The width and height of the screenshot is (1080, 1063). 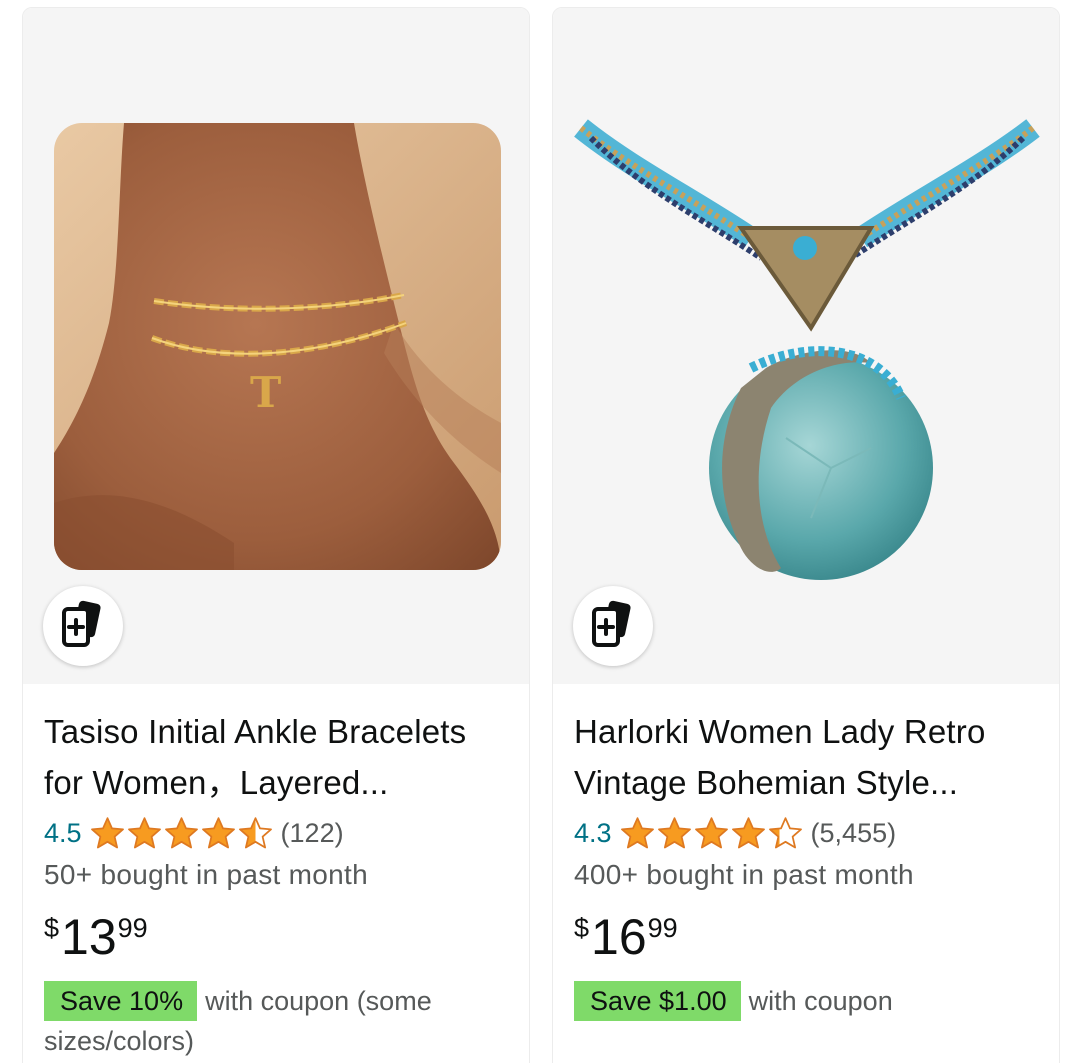 What do you see at coordinates (63, 833) in the screenshot?
I see `rating-value: 4.5` at bounding box center [63, 833].